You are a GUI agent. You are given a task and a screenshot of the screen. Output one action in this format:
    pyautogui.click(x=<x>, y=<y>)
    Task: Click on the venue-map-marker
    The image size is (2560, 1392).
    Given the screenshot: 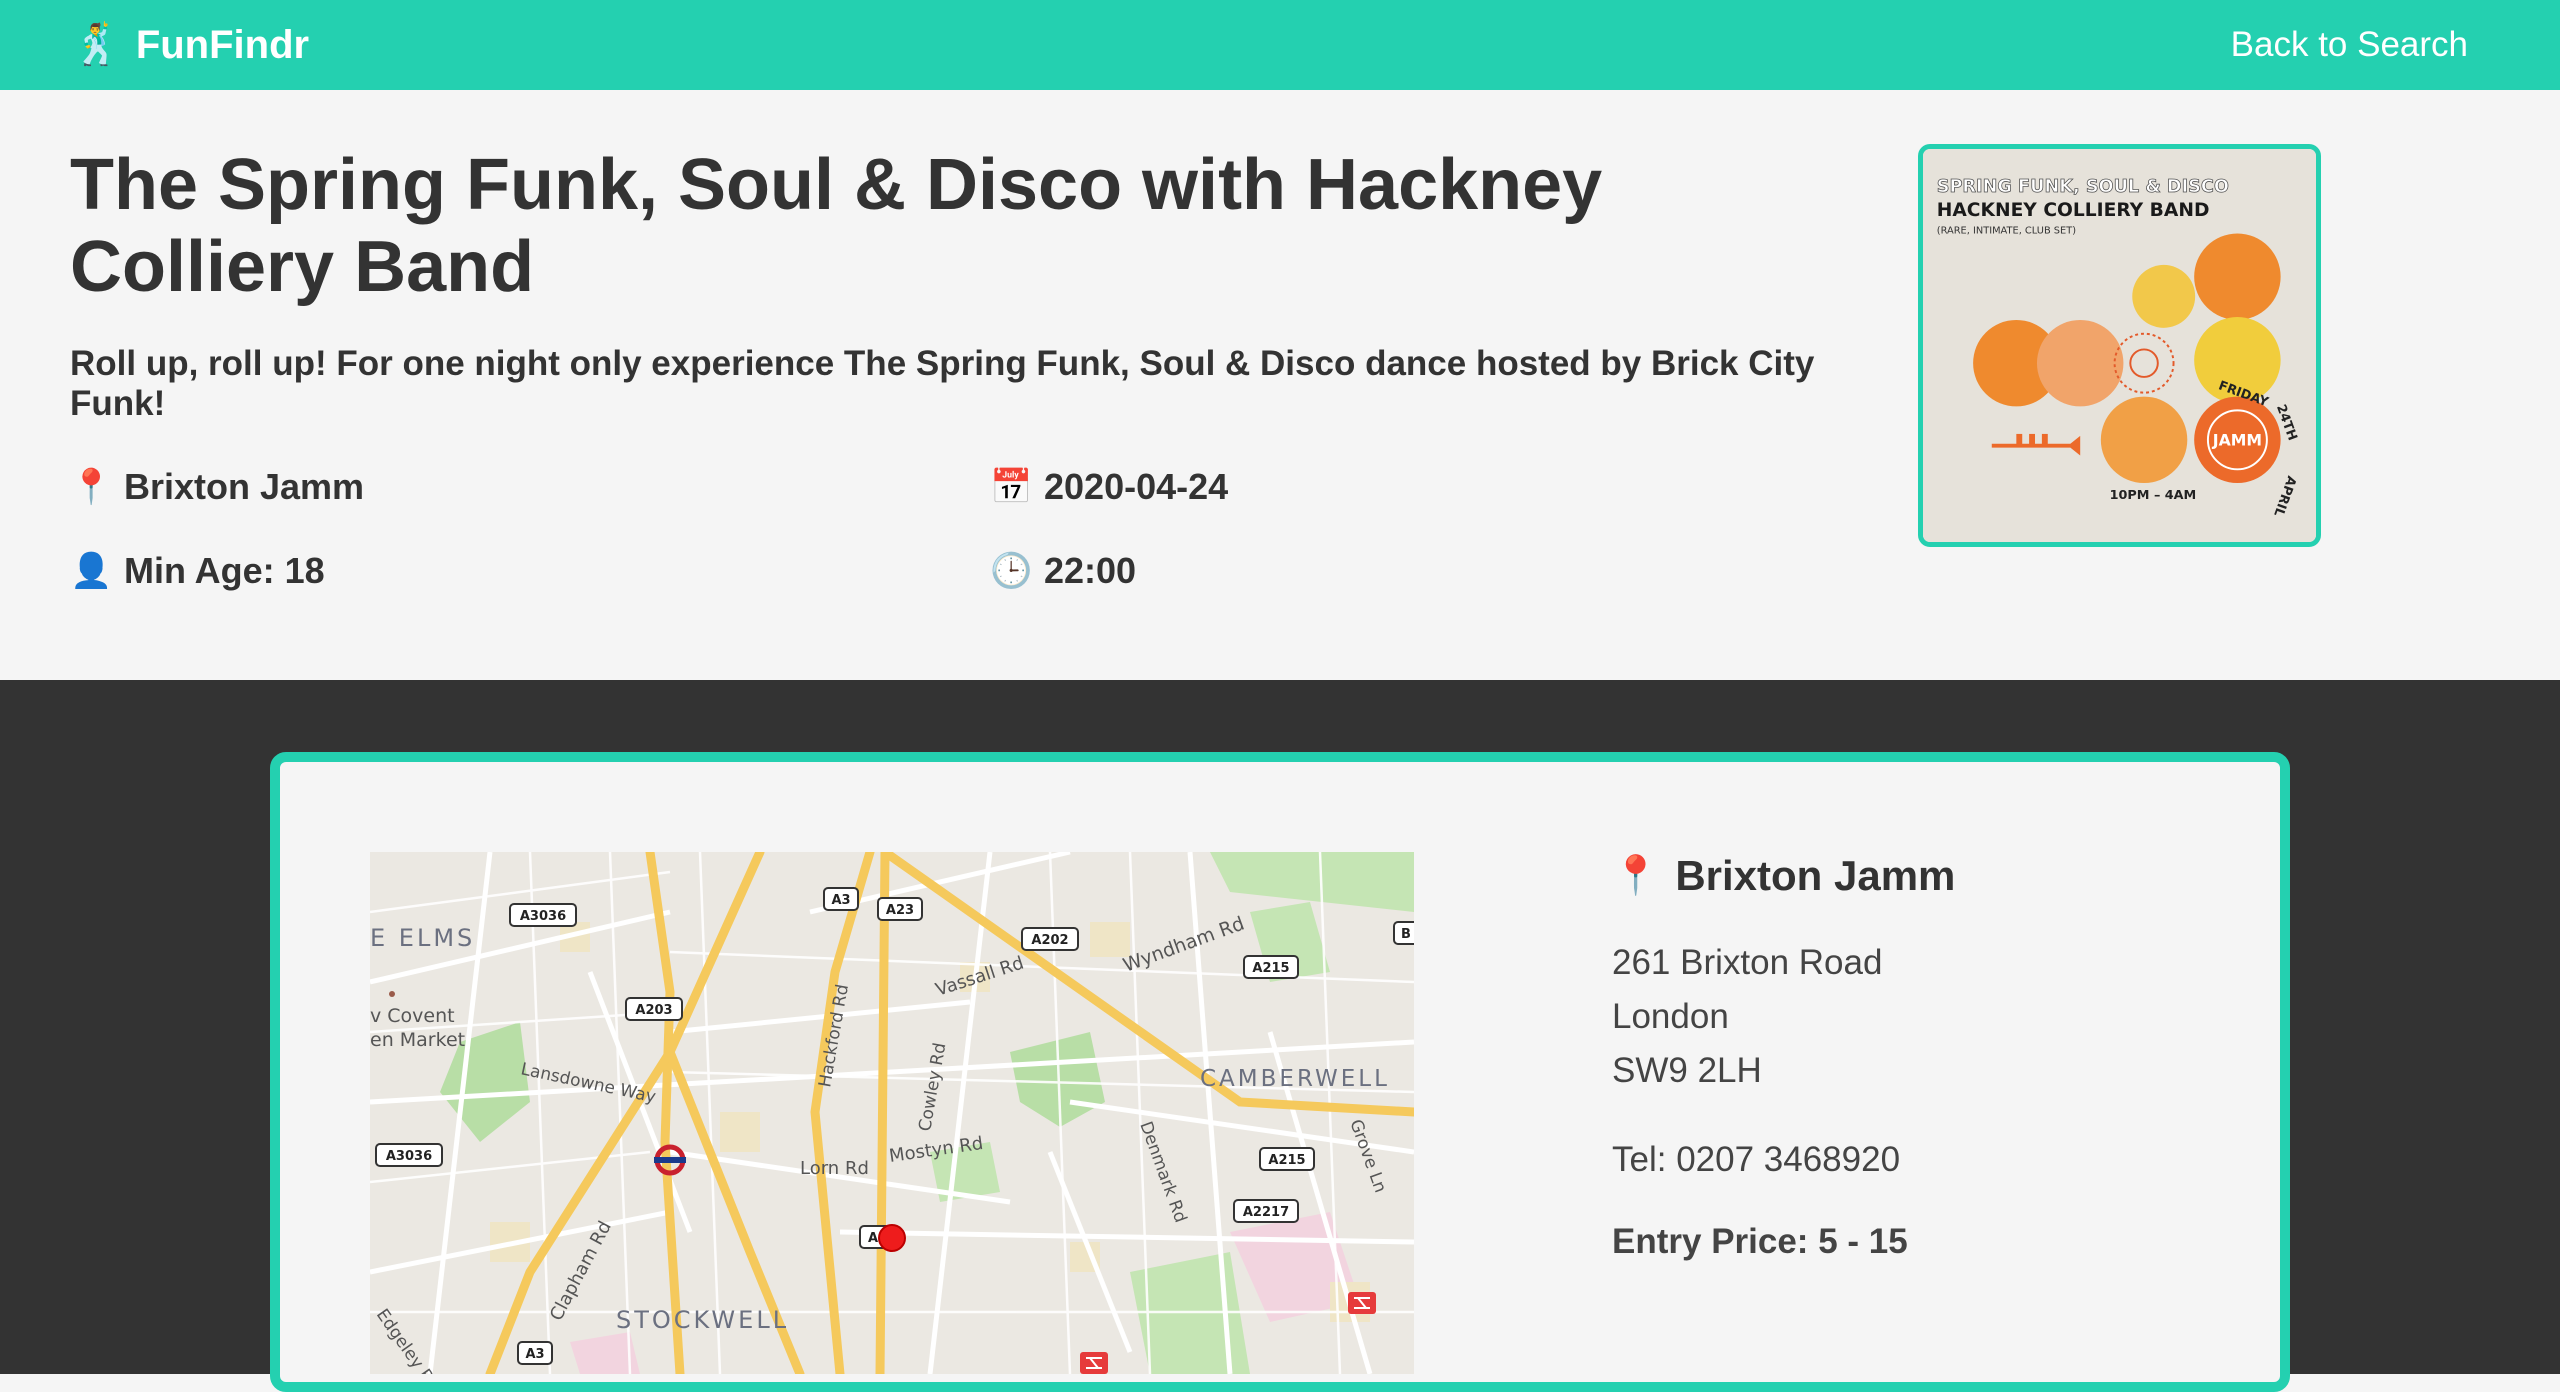 What is the action you would take?
    pyautogui.click(x=892, y=1238)
    